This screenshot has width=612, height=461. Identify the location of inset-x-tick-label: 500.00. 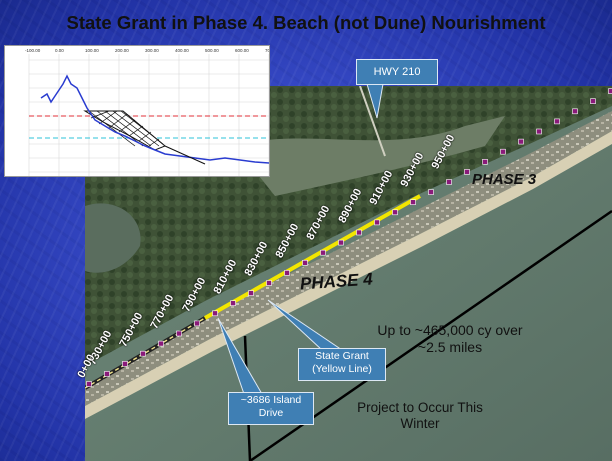
(212, 50).